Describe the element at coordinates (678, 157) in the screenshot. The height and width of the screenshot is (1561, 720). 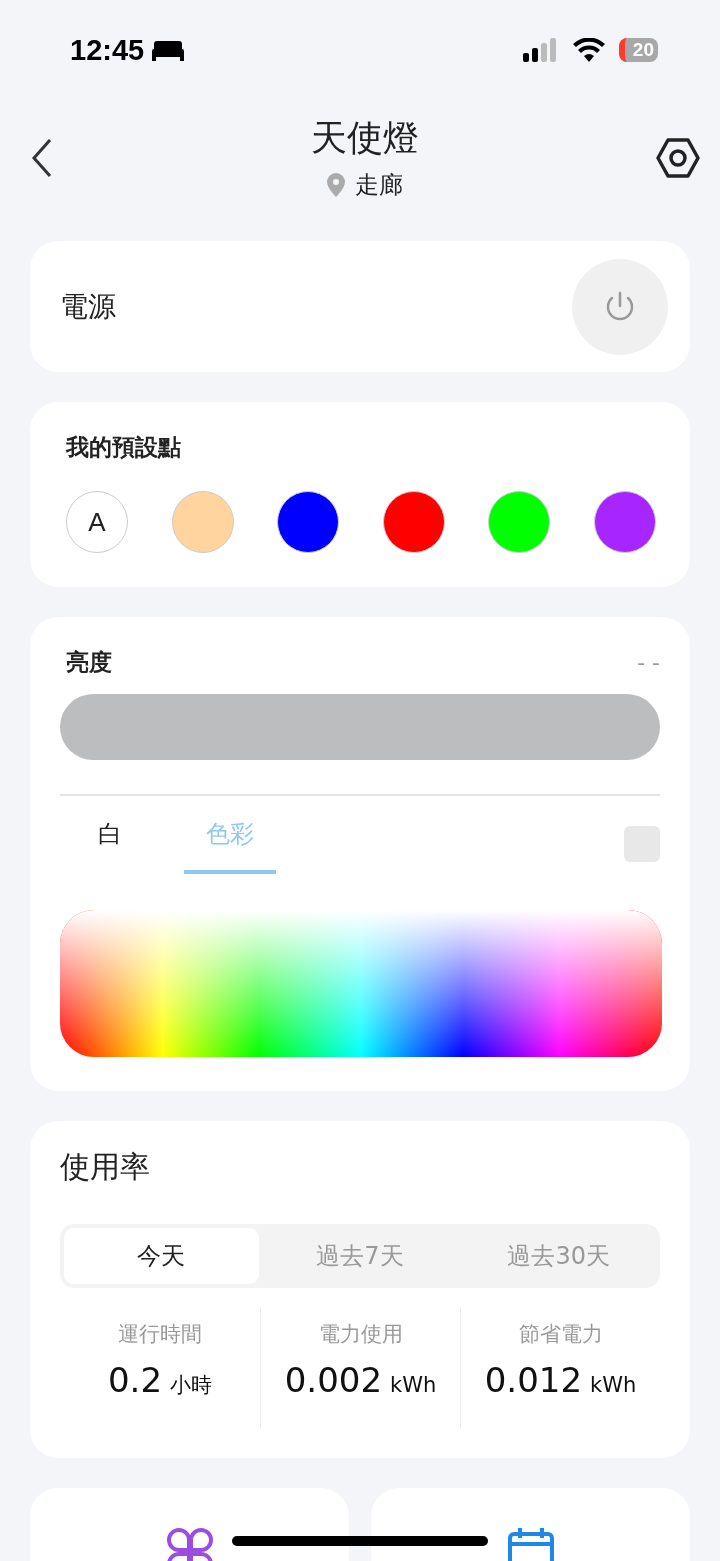
I see `settings-icon` at that location.